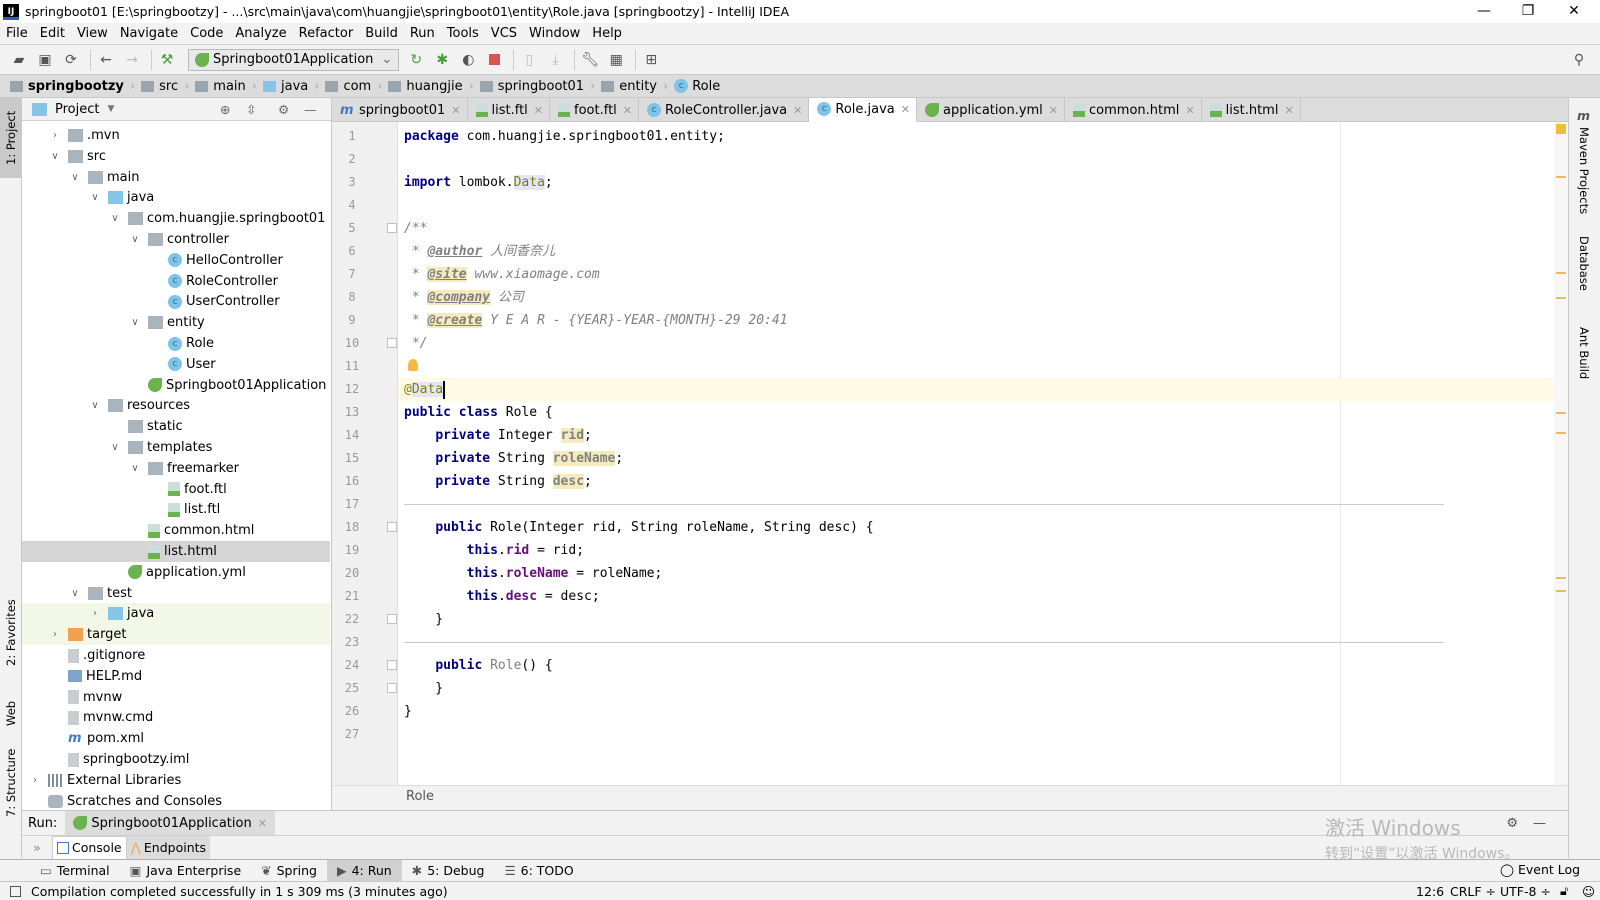  What do you see at coordinates (1588, 891) in the screenshot?
I see `hector-inspector-icon: ☺` at bounding box center [1588, 891].